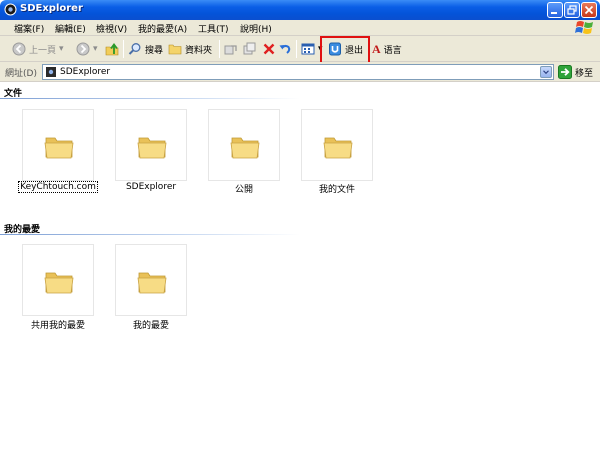 The width and height of the screenshot is (600, 450). What do you see at coordinates (83, 49) in the screenshot?
I see `forward-arrow-icon` at bounding box center [83, 49].